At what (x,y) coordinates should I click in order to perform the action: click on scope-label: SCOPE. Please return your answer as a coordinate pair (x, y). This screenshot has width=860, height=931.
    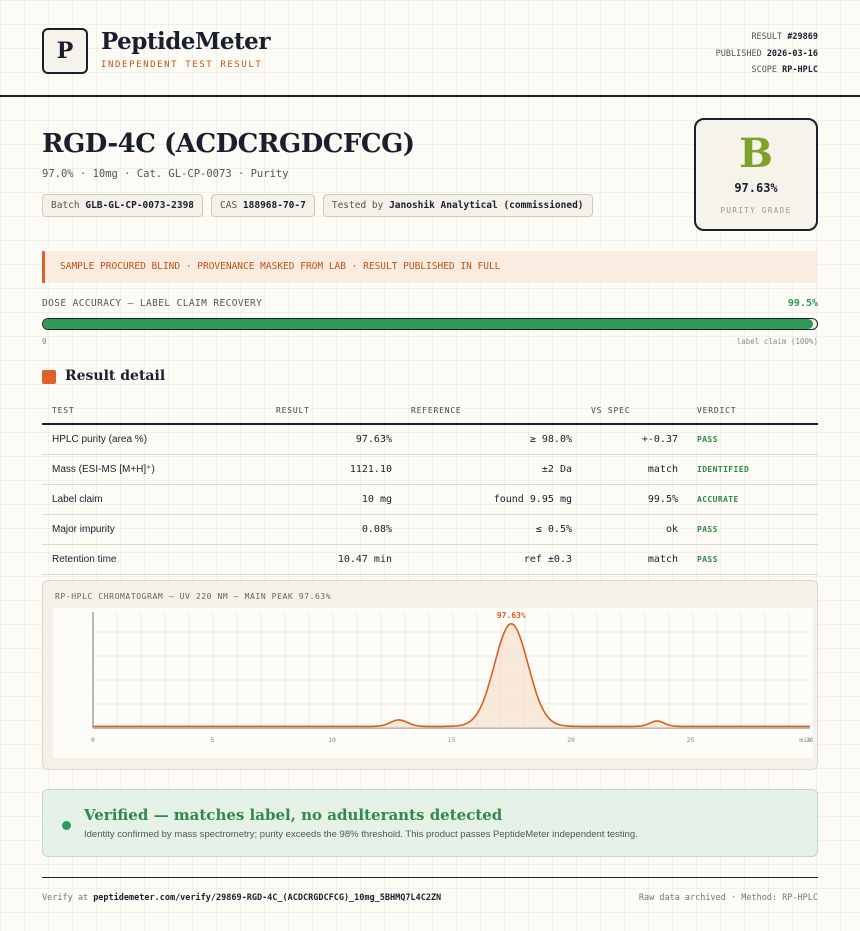
    Looking at the image, I should click on (764, 70).